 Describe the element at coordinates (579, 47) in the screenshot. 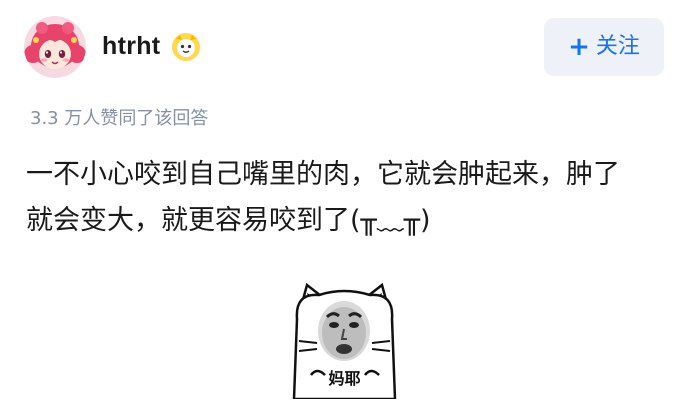

I see `plus-icon: +` at that location.